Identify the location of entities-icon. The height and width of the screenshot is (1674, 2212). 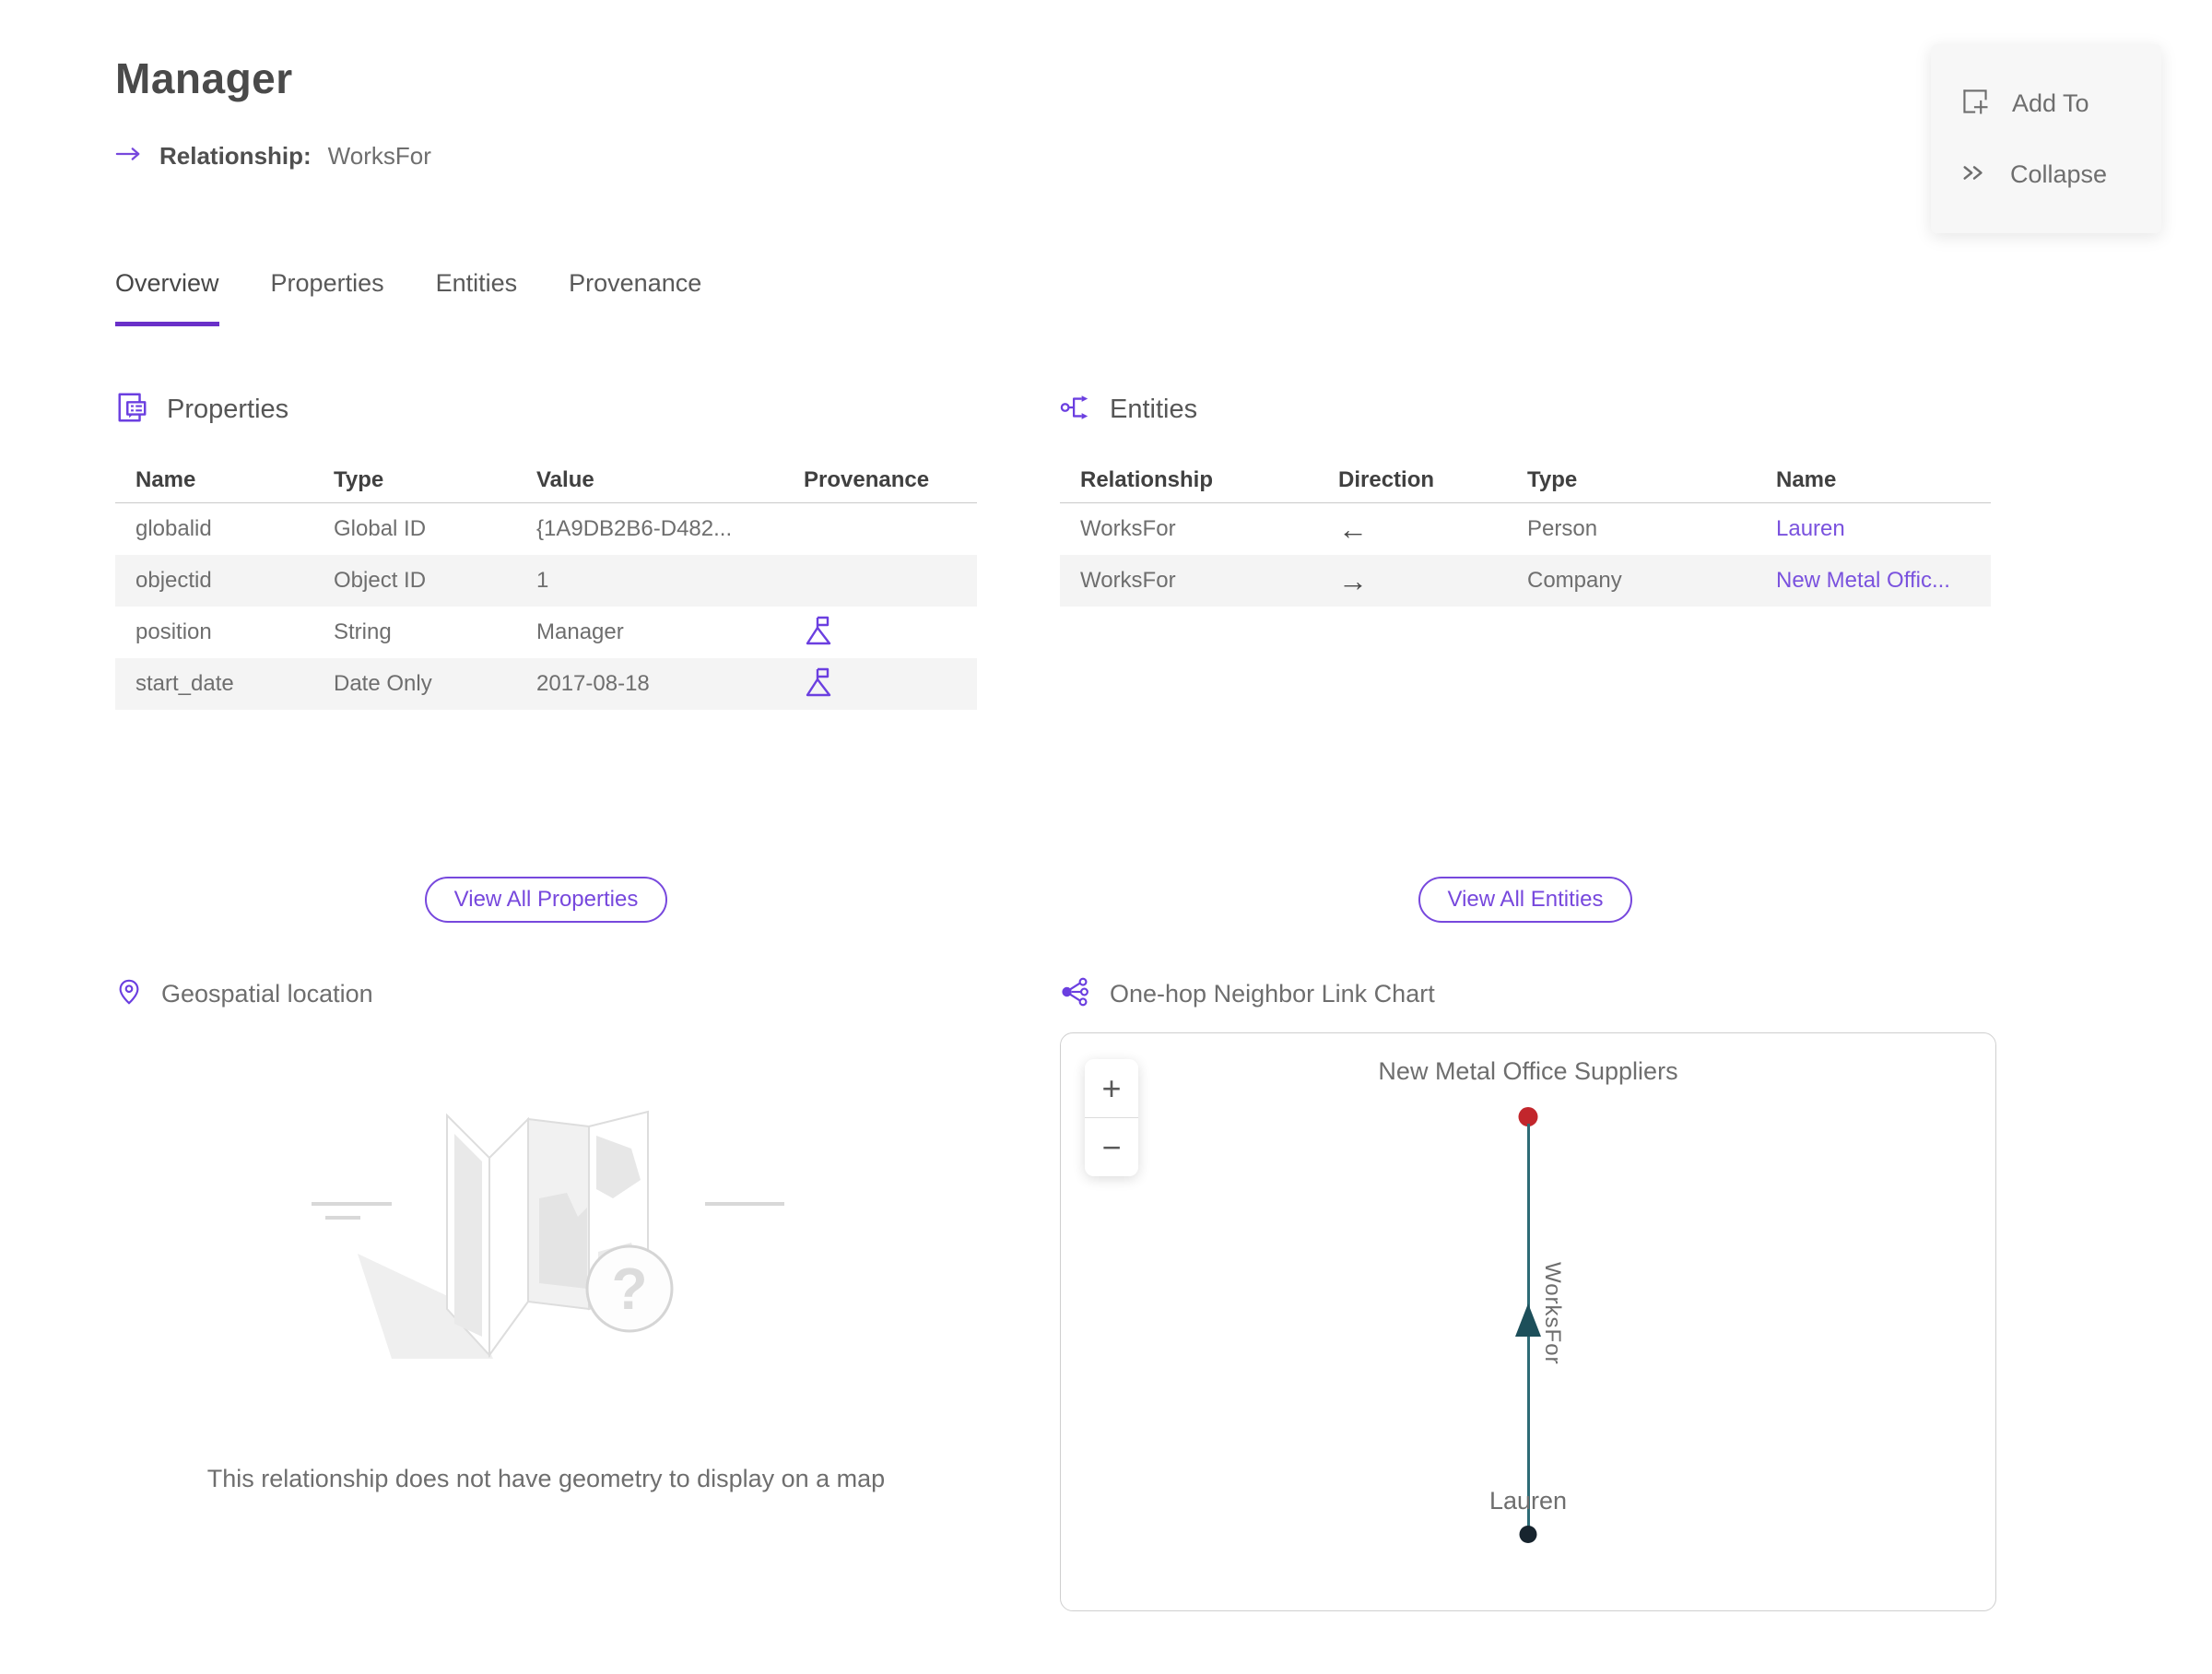
(1075, 410).